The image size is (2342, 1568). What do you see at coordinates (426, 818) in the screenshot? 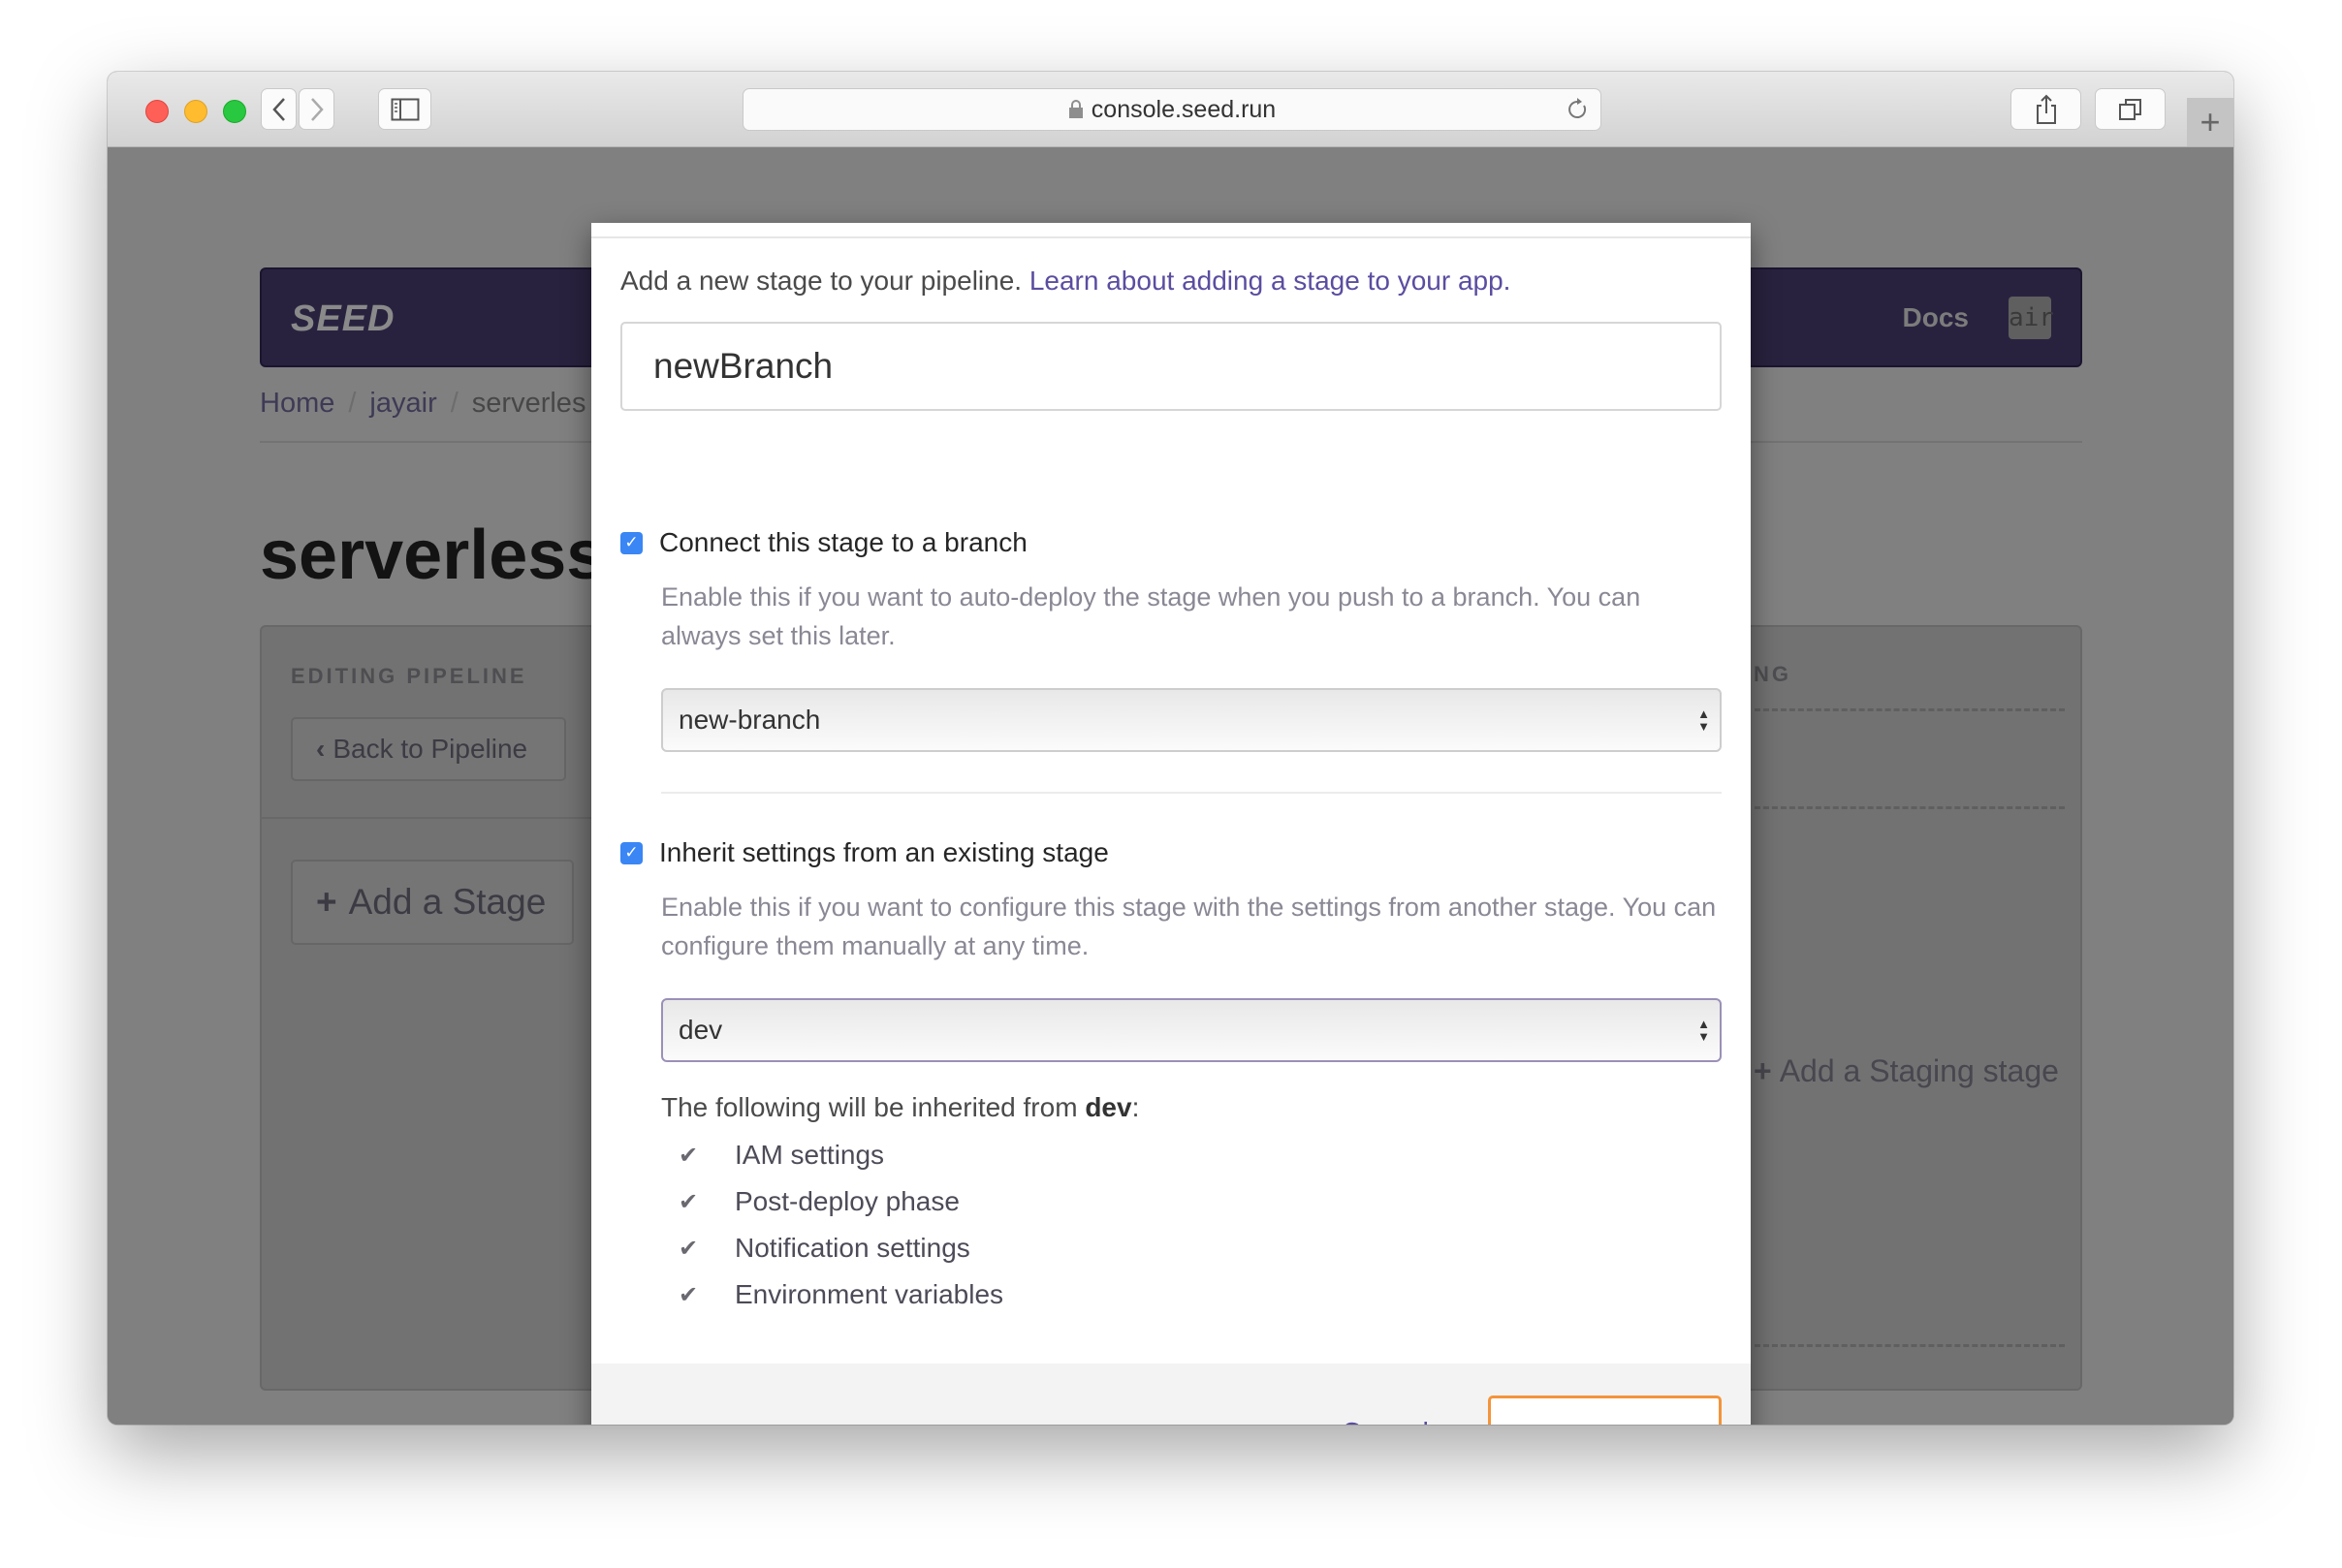
I see `panel-divider` at bounding box center [426, 818].